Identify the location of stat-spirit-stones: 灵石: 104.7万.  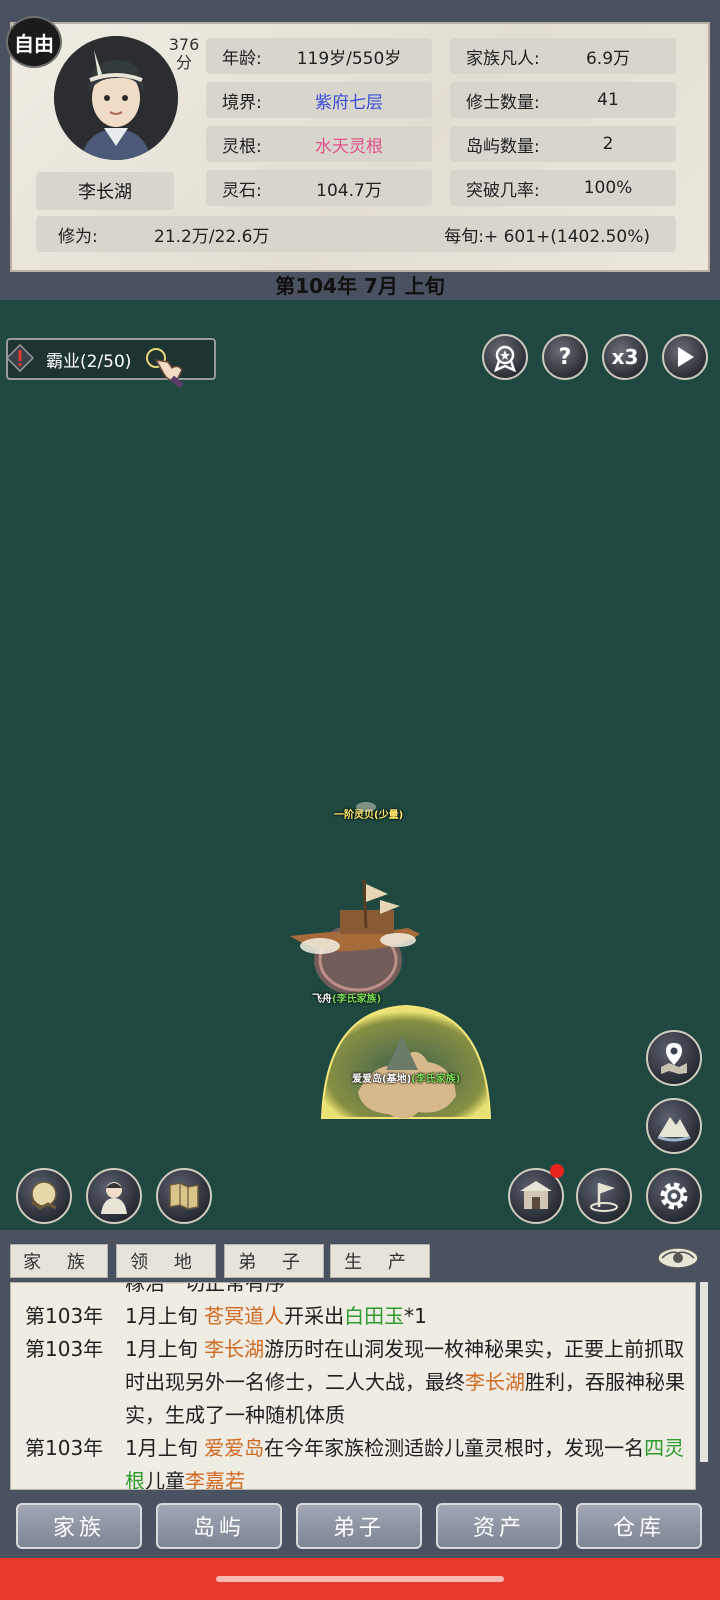
(319, 188).